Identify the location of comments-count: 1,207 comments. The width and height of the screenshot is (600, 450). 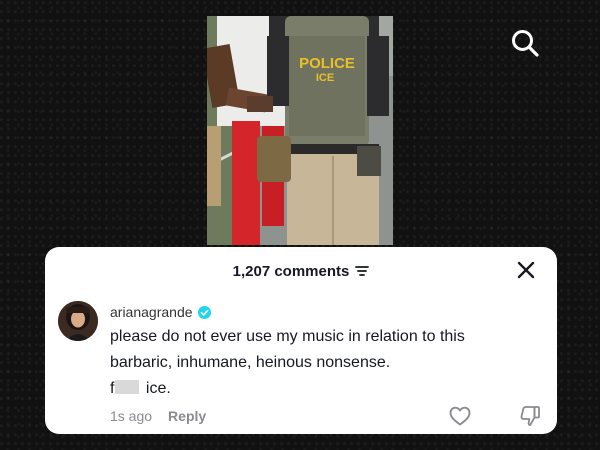
(291, 271).